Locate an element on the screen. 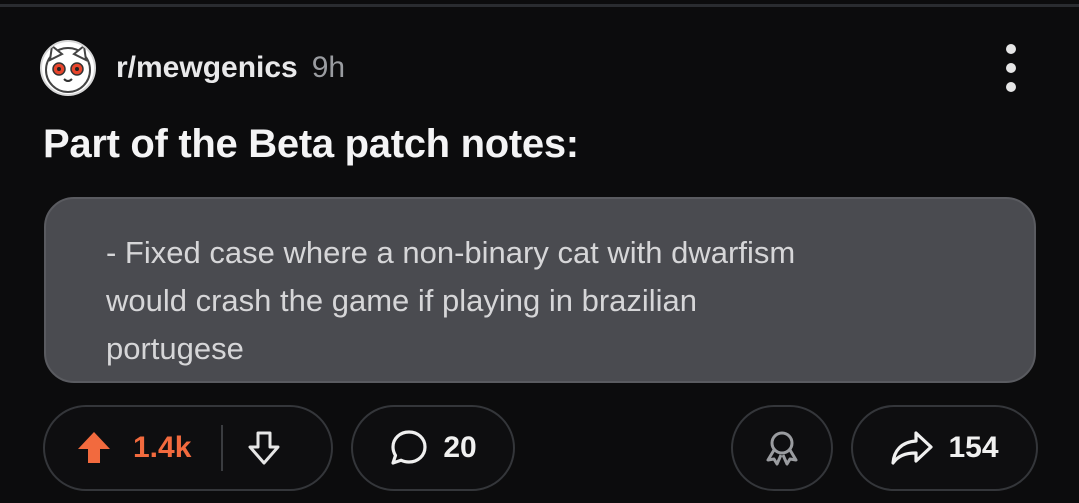 This screenshot has width=1079, height=503. award-button is located at coordinates (782, 448).